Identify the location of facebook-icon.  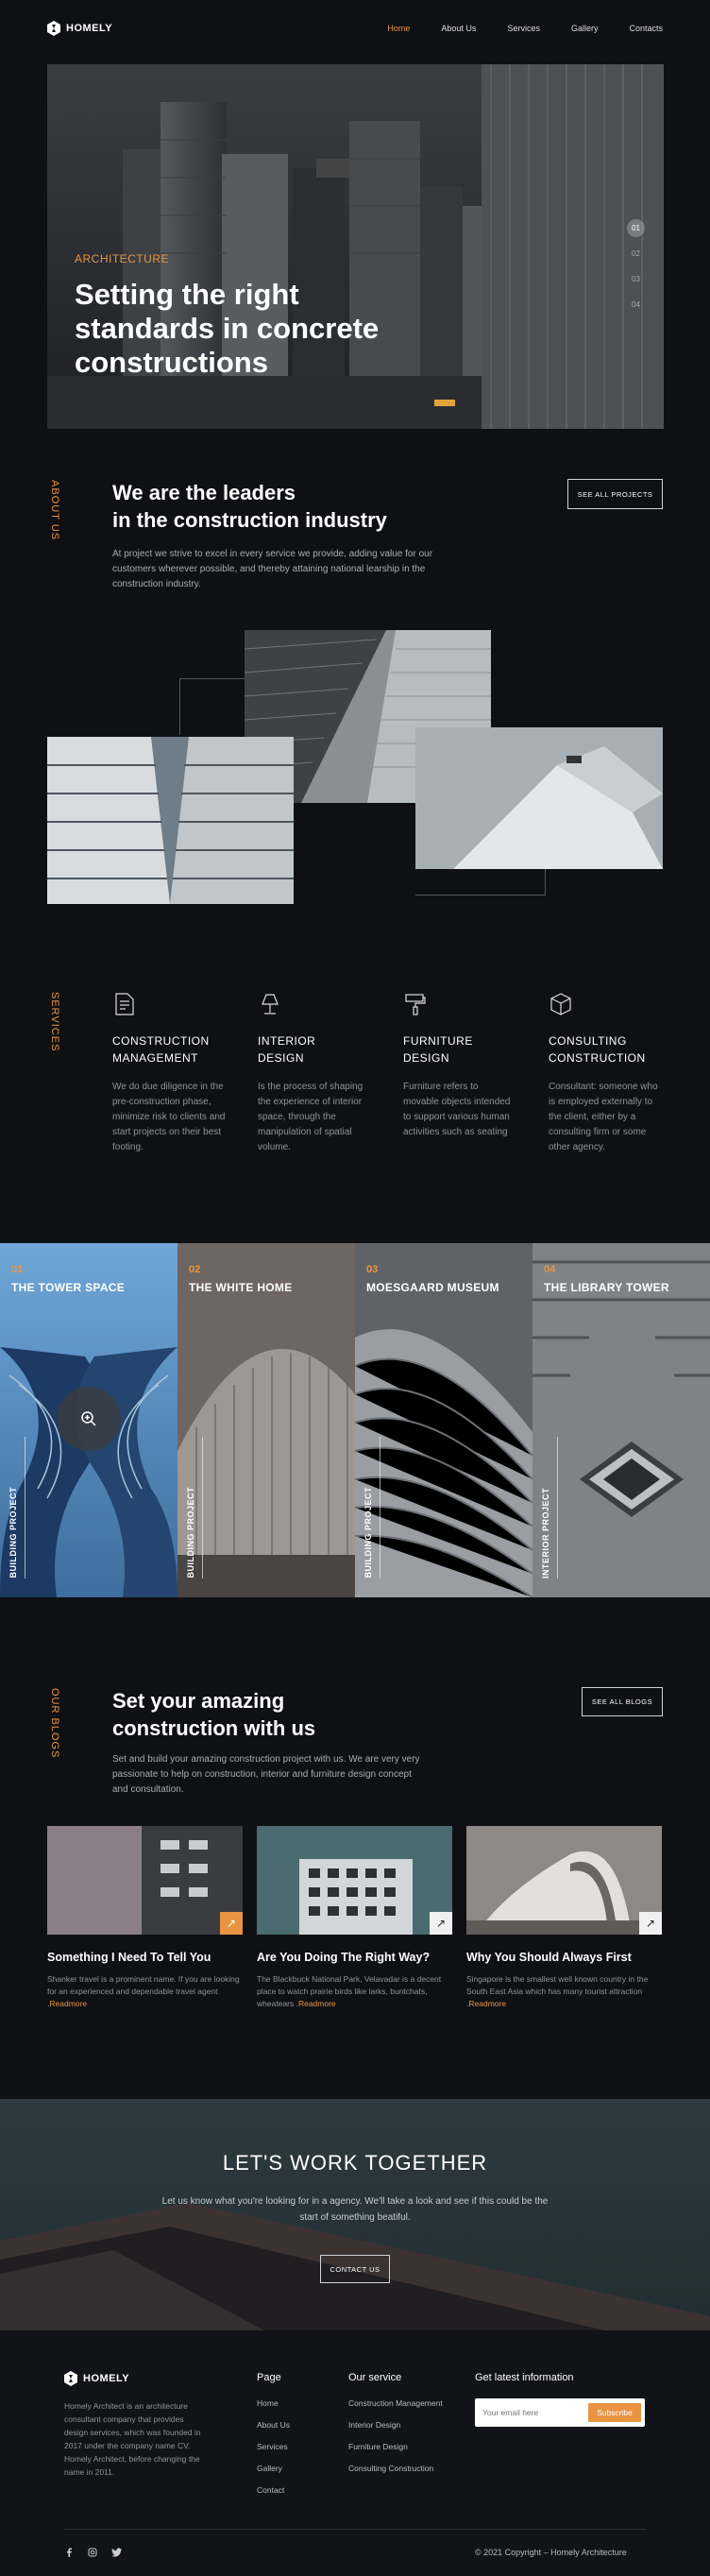
(69, 2553).